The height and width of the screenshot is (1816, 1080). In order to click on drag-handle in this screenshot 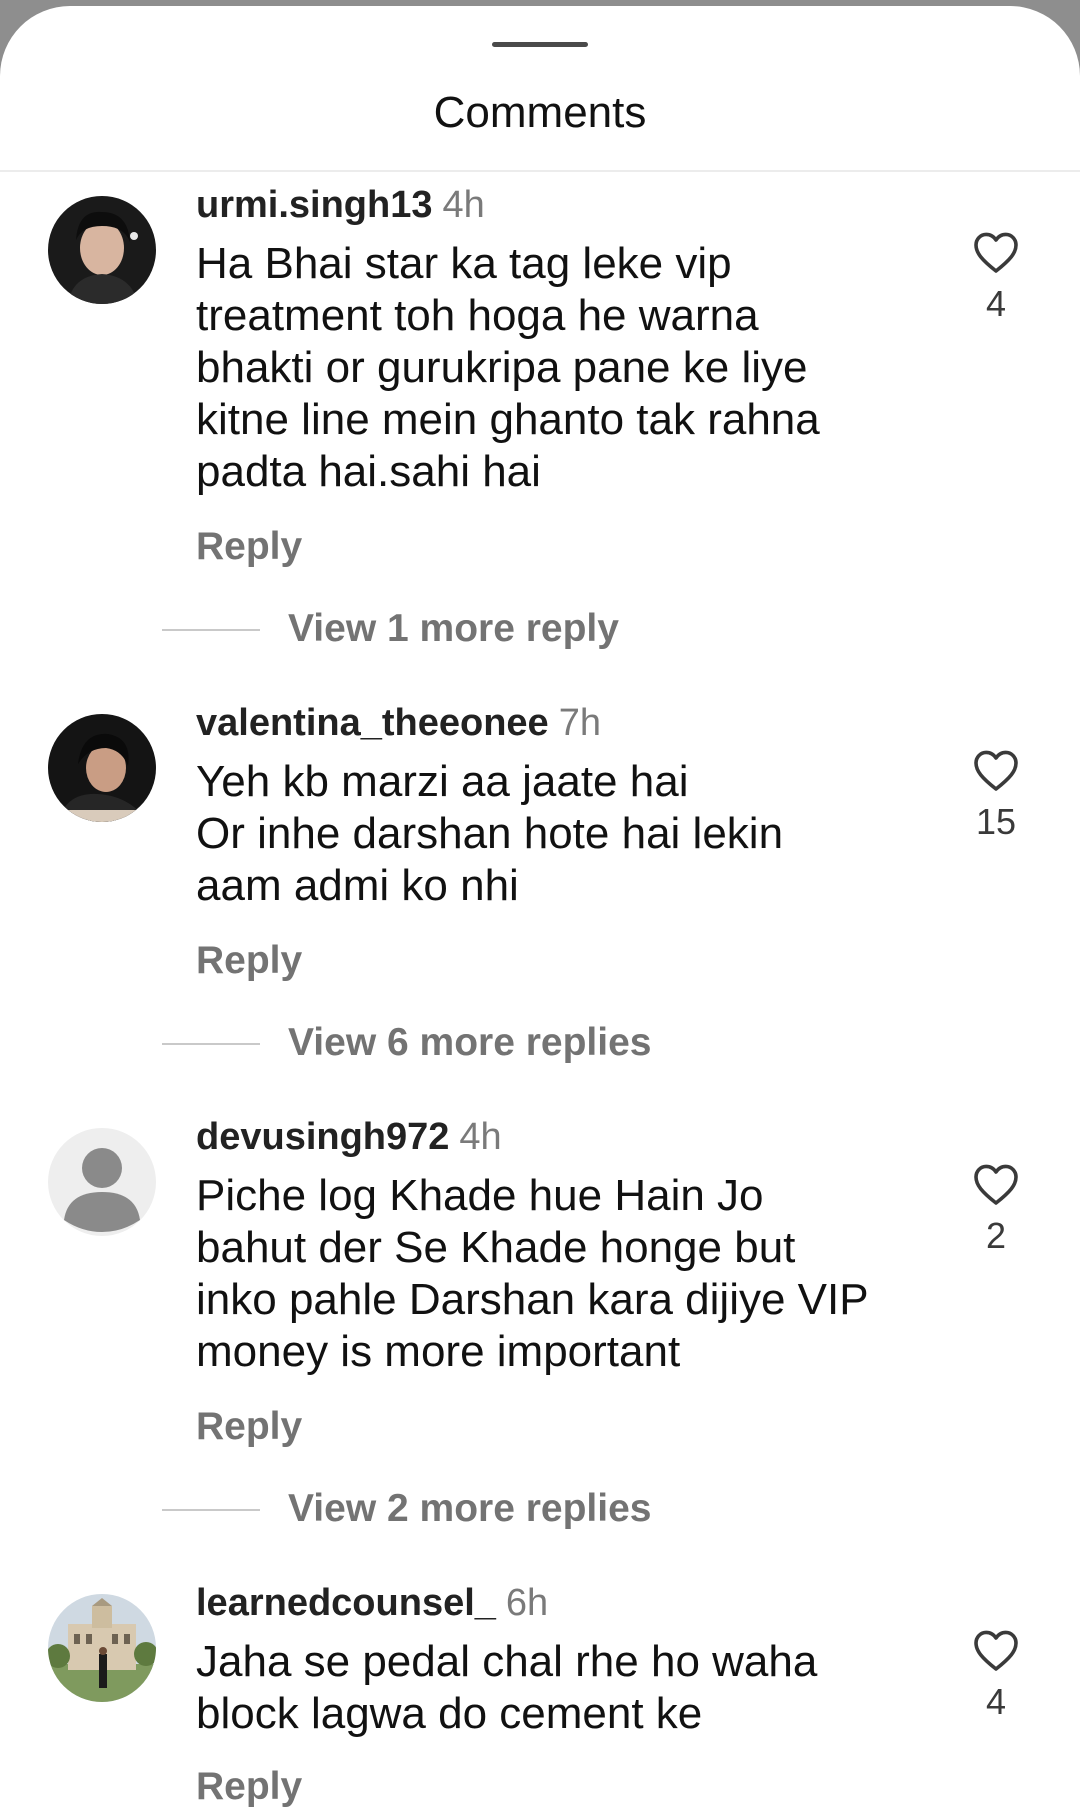, I will do `click(540, 44)`.